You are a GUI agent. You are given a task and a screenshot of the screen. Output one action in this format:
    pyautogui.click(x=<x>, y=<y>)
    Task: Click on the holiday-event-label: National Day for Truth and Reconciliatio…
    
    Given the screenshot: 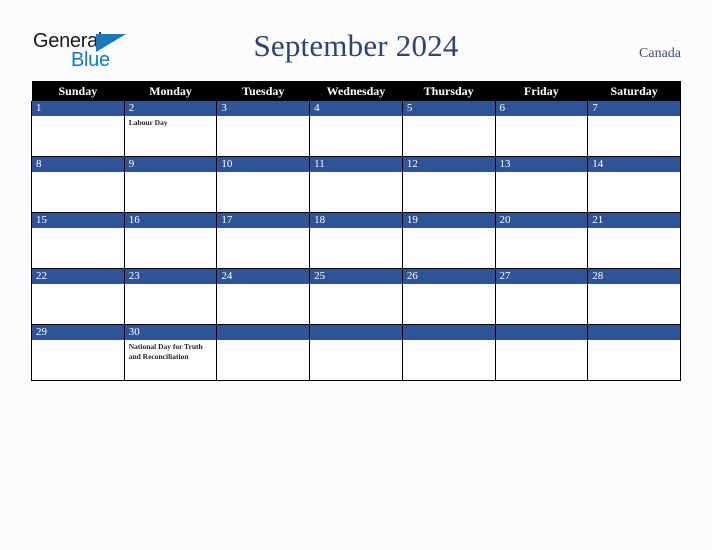 What is the action you would take?
    pyautogui.click(x=165, y=351)
    